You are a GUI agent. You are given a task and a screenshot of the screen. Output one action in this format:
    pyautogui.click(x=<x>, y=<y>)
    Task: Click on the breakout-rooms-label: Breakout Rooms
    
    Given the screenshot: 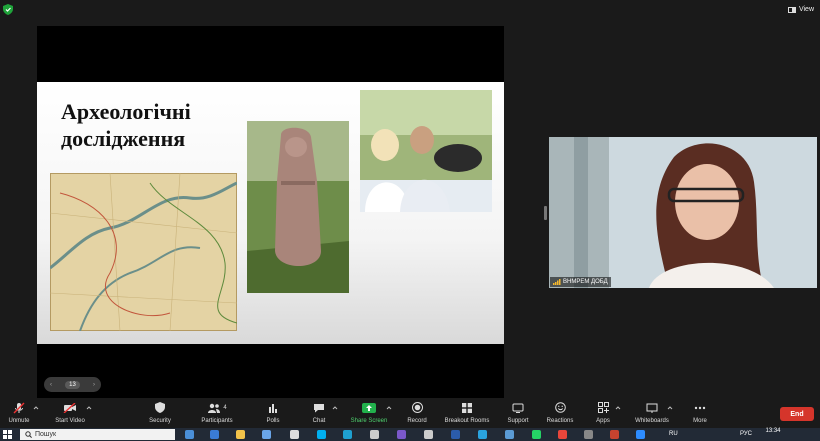 What is the action you would take?
    pyautogui.click(x=467, y=421)
    